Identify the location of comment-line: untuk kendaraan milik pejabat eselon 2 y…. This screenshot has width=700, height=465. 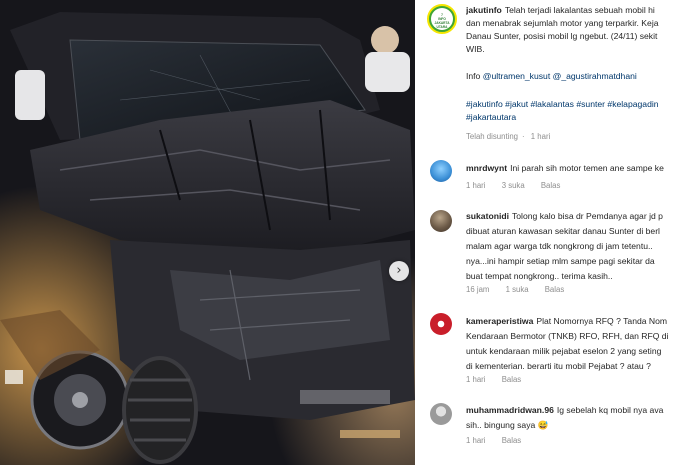
(564, 351).